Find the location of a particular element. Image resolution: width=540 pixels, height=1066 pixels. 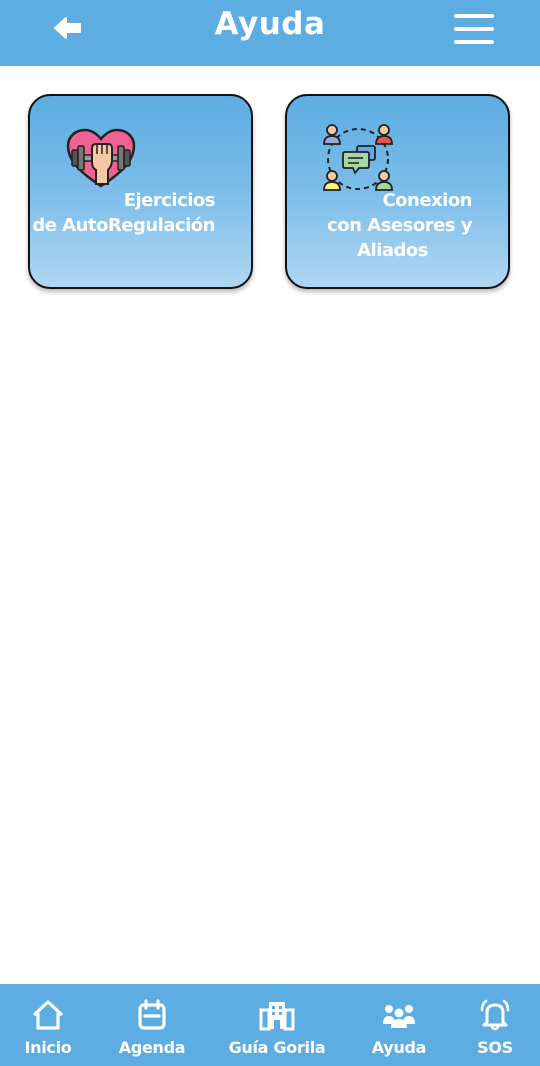

card-label: Ejercicios de AutoRegulación is located at coordinates (123, 213).